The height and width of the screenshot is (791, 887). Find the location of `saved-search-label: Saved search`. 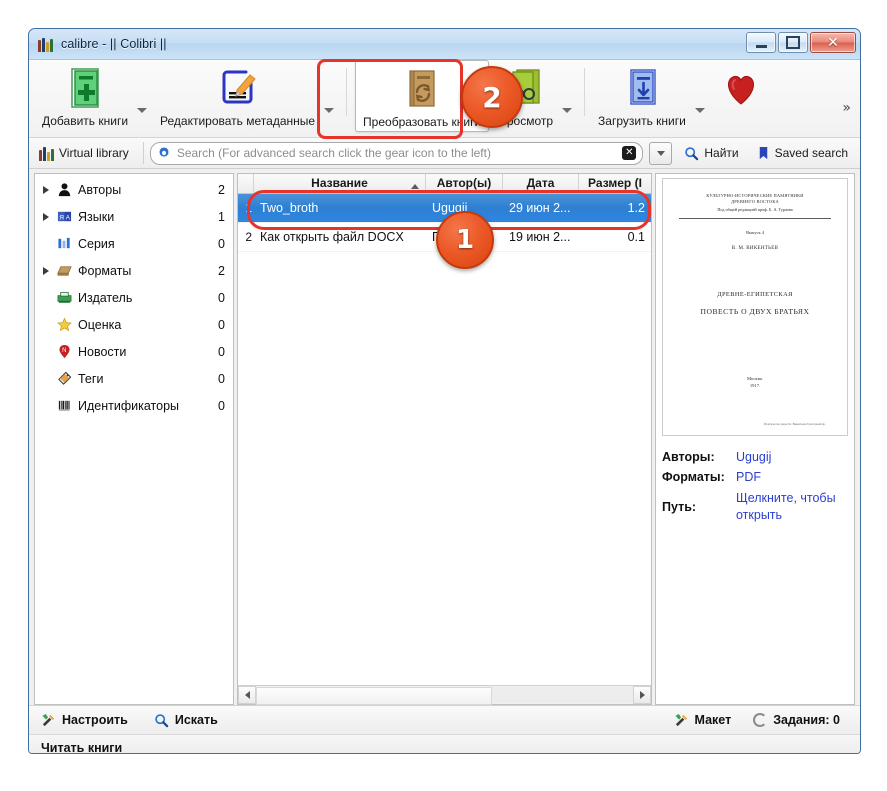

saved-search-label: Saved search is located at coordinates (811, 153).